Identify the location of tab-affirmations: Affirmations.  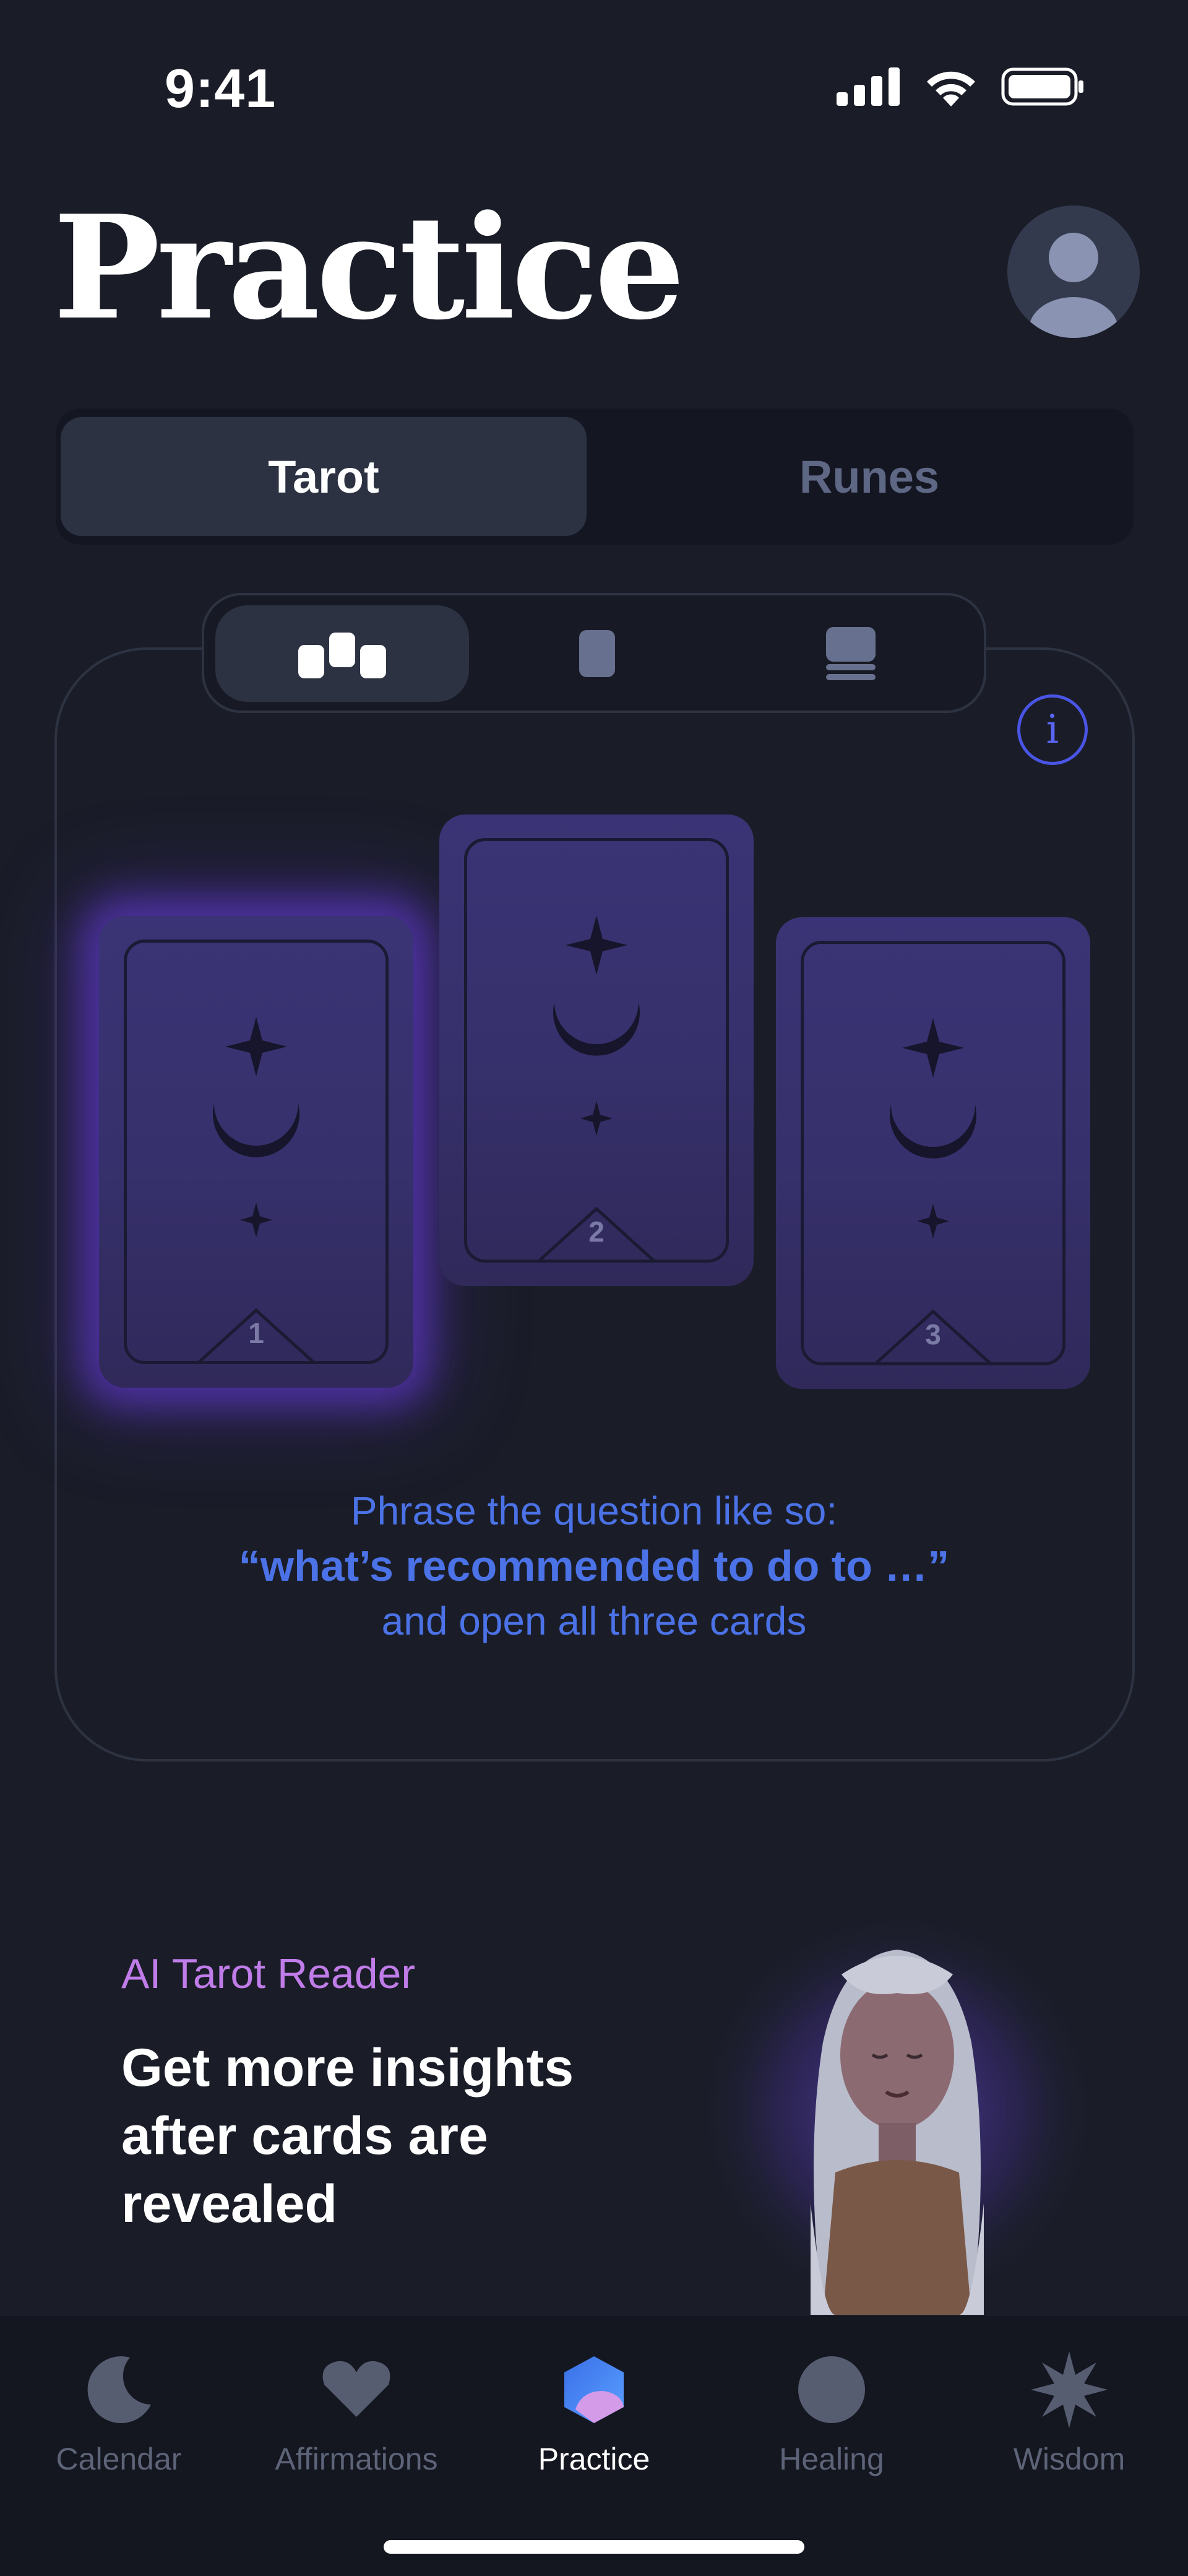
(356, 2413).